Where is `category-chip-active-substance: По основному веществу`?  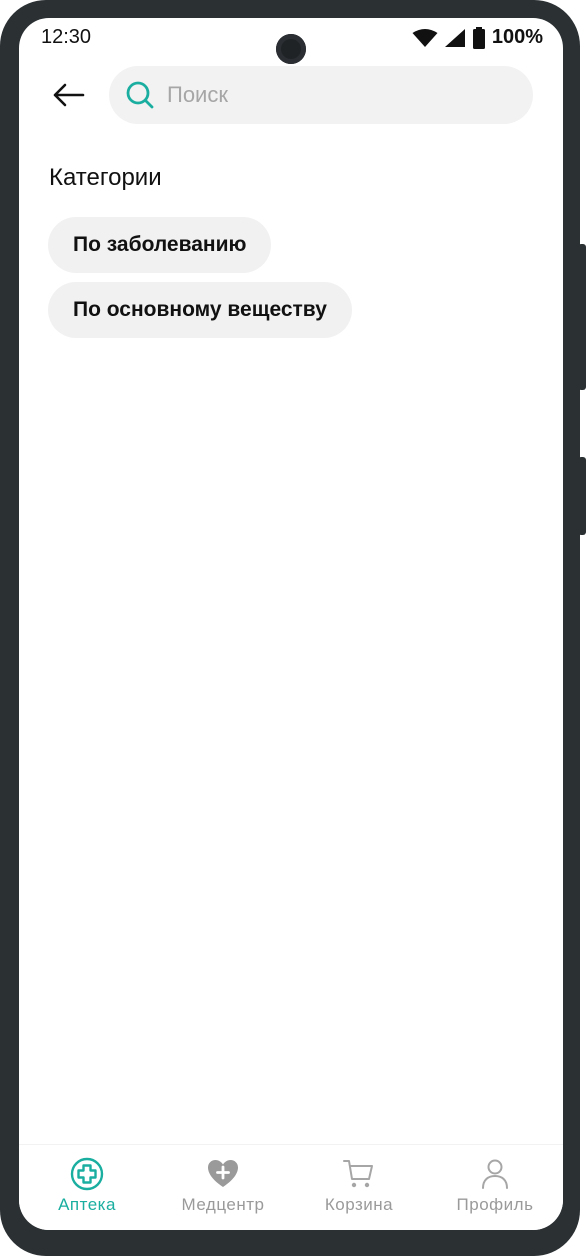
category-chip-active-substance: По основному веществу is located at coordinates (200, 310).